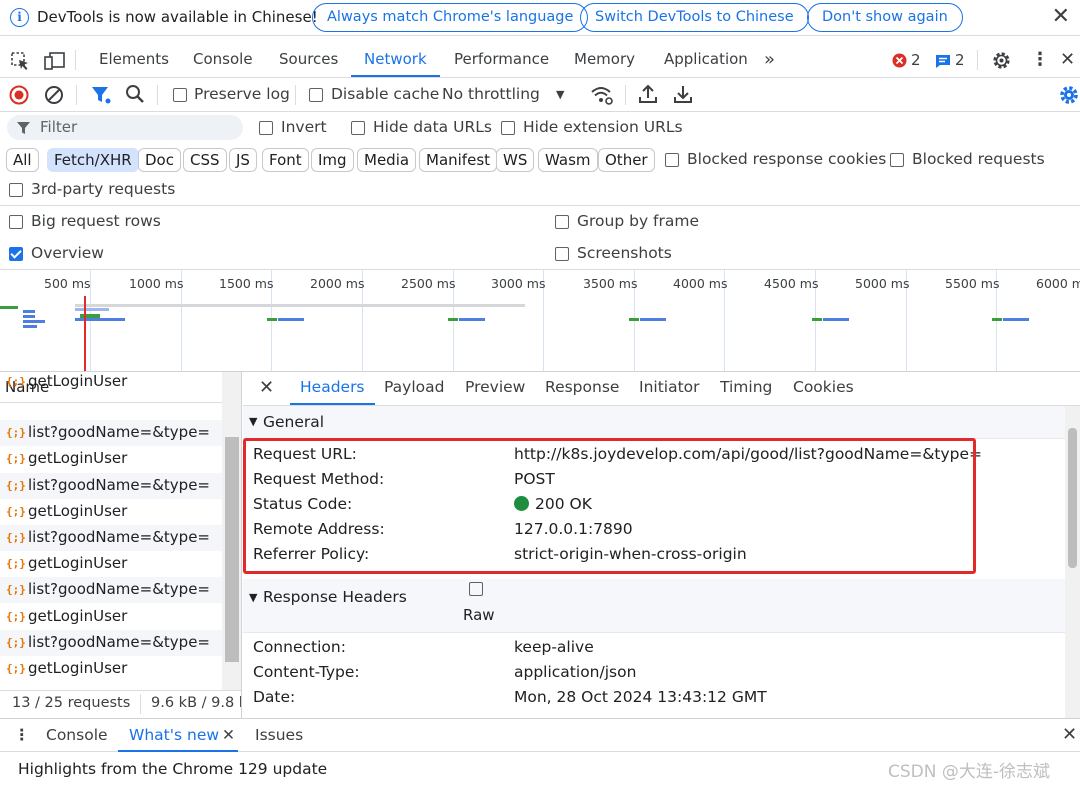  What do you see at coordinates (626, 160) in the screenshot?
I see `type-other: Other` at bounding box center [626, 160].